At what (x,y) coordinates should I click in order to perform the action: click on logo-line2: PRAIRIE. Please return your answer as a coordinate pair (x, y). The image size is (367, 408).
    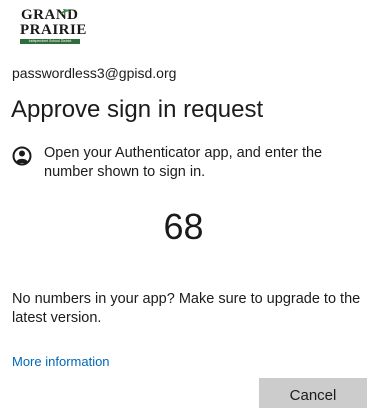
    Looking at the image, I should click on (53, 30).